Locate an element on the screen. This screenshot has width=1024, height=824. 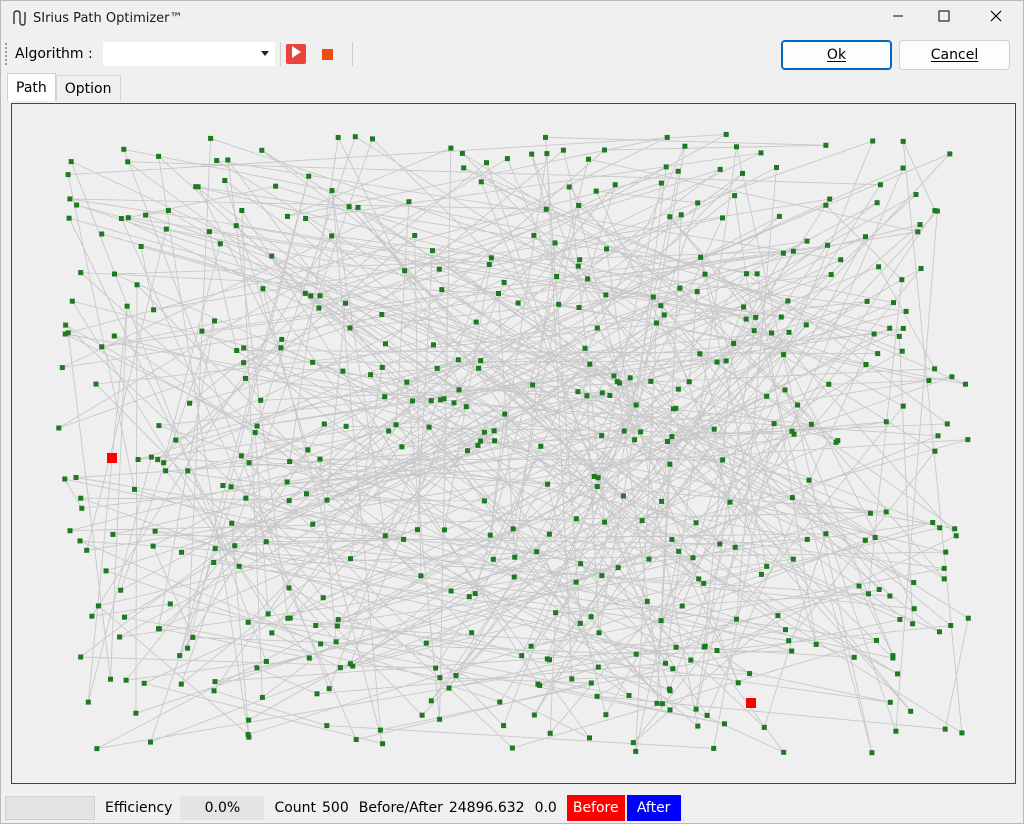
tab-option: Option is located at coordinates (88, 88).